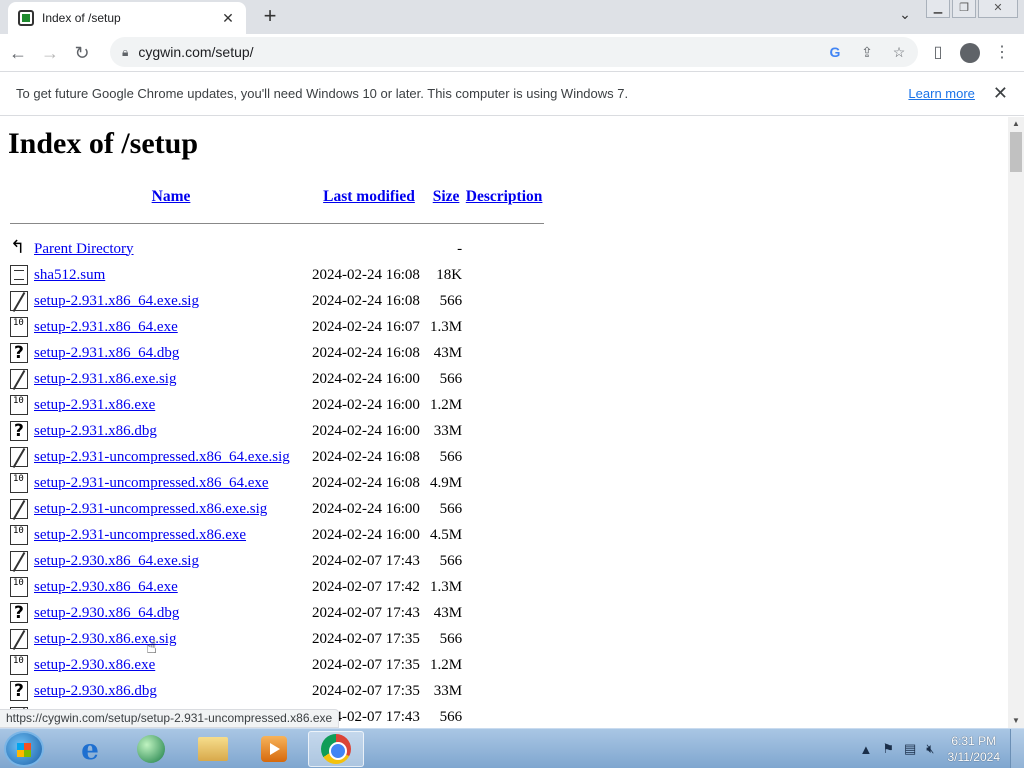  I want to click on taskbar-google-chrome, so click(336, 749).